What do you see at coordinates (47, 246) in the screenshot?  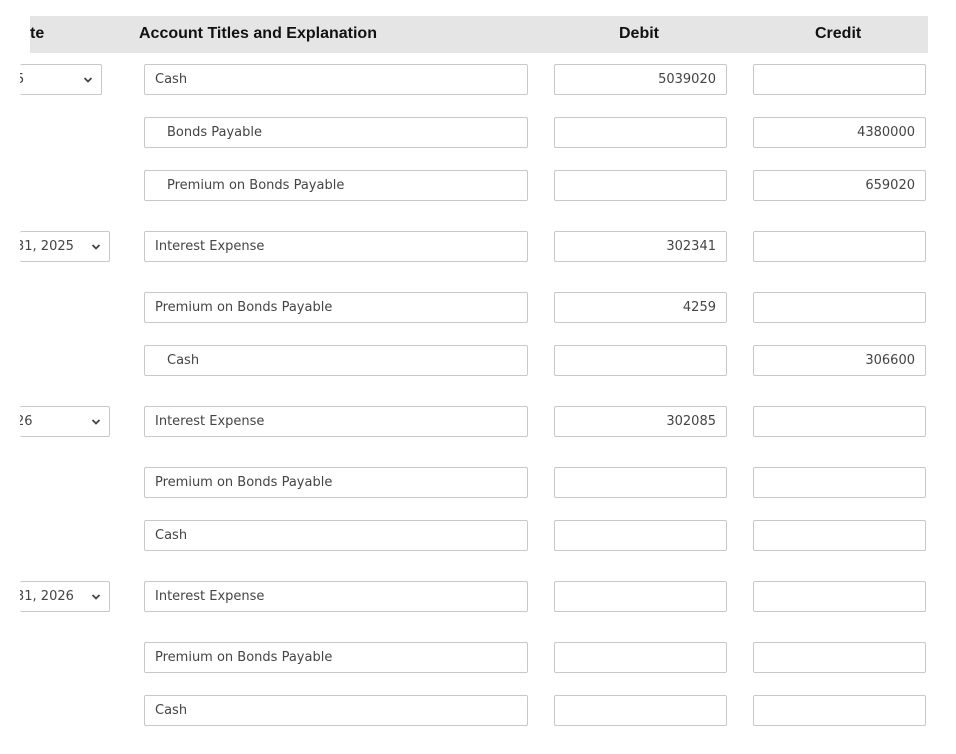 I see `date-value: 31, 2025` at bounding box center [47, 246].